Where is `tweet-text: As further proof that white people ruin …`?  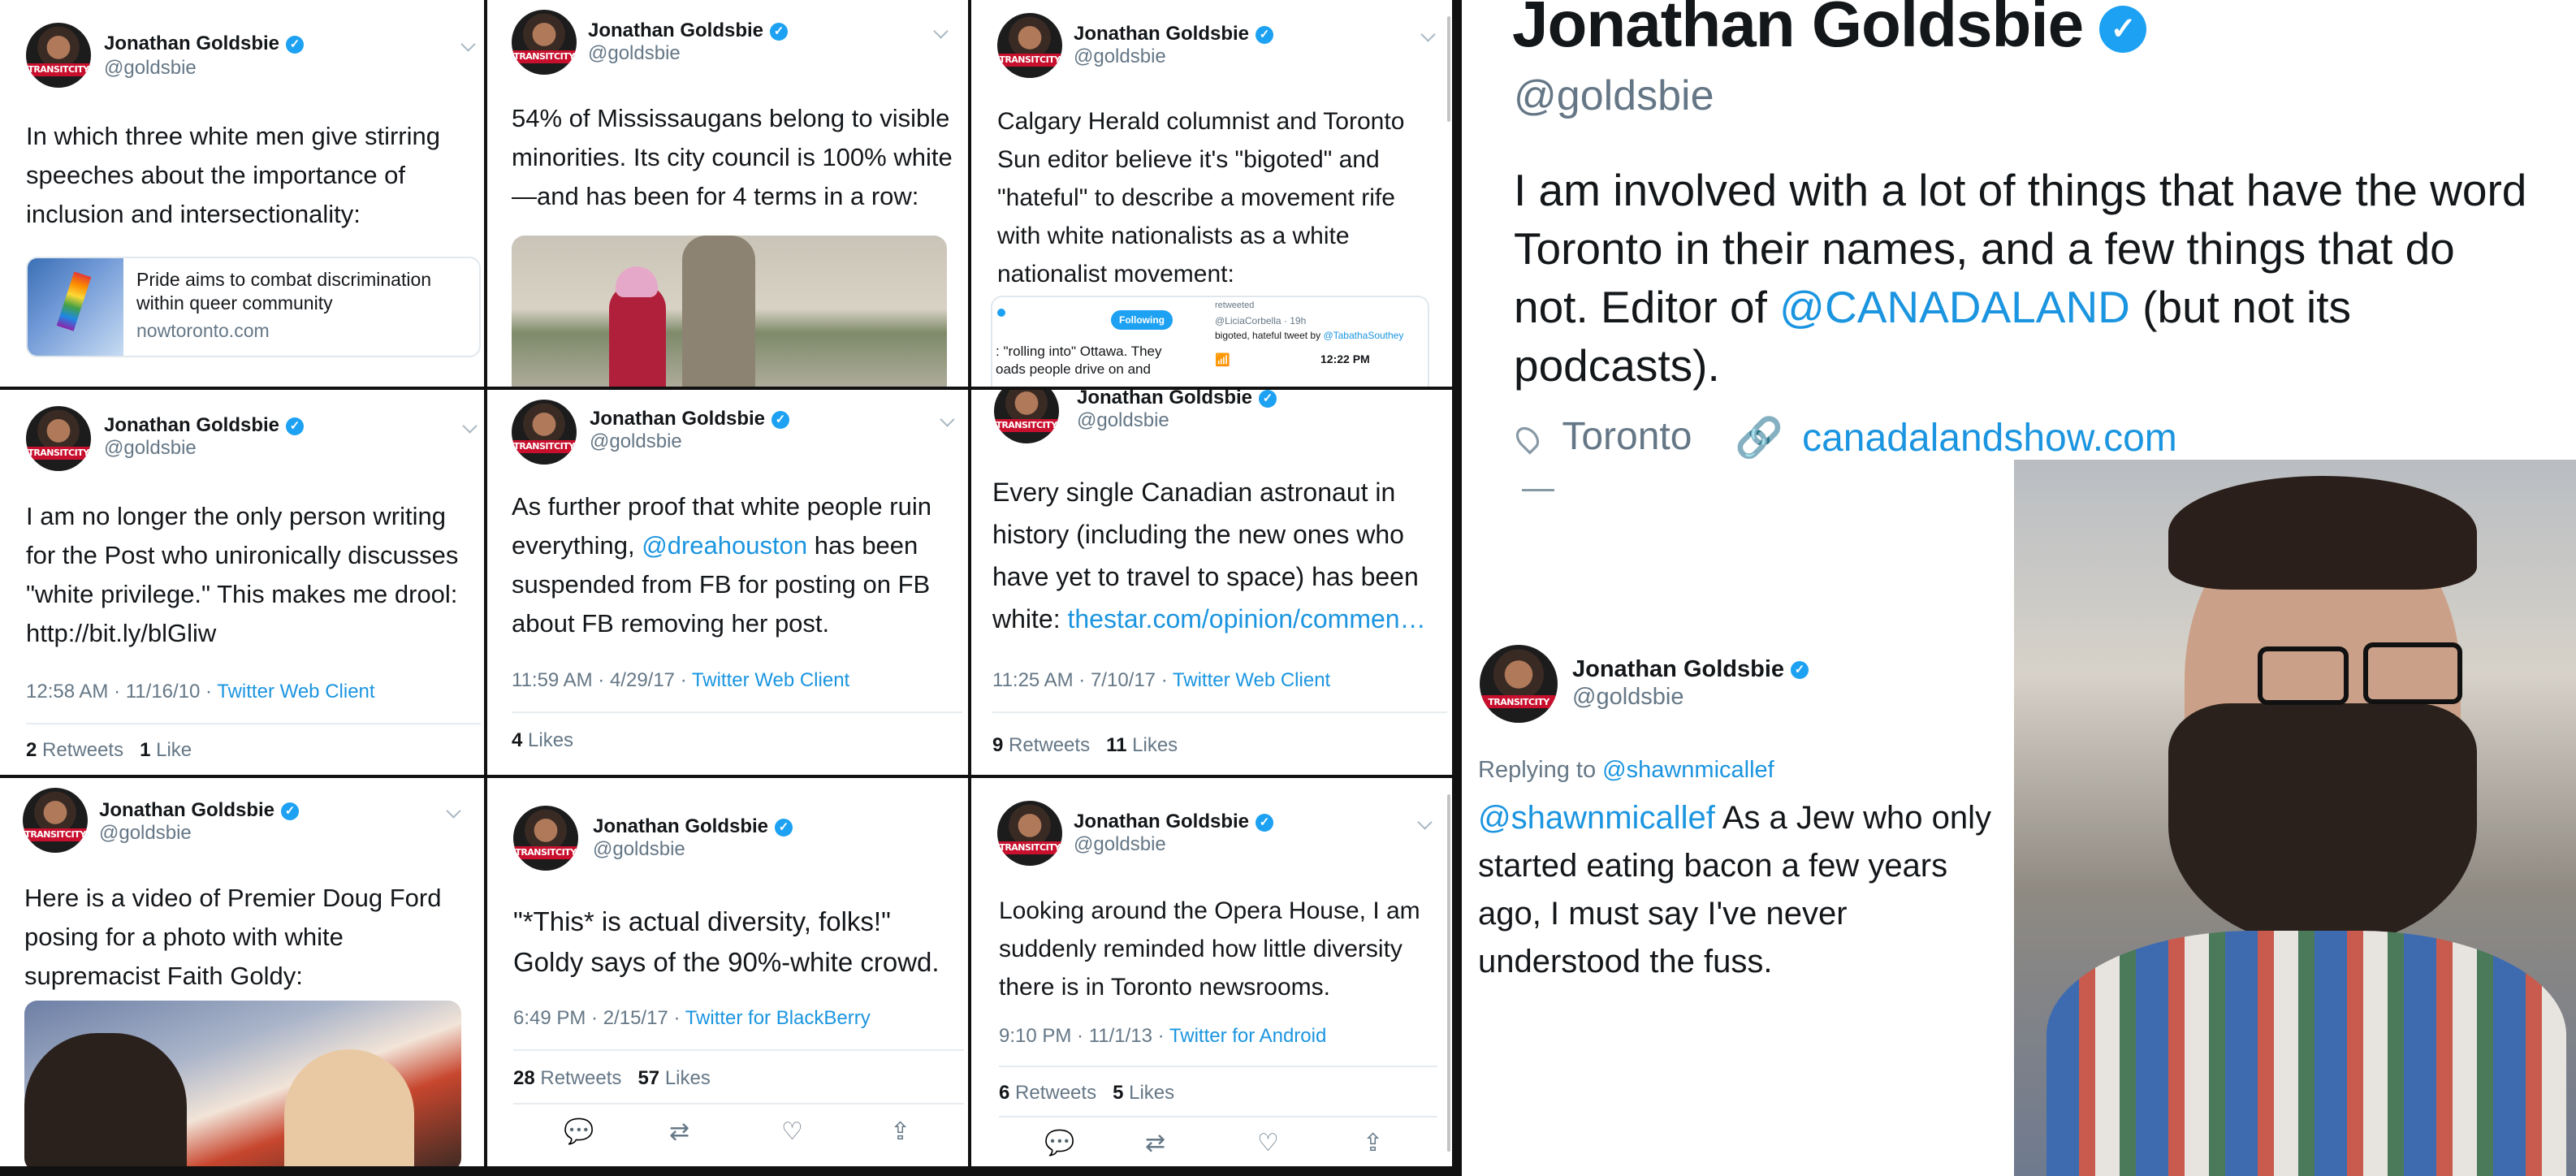
tweet-text: As further proof that white people ruin … is located at coordinates (722, 565).